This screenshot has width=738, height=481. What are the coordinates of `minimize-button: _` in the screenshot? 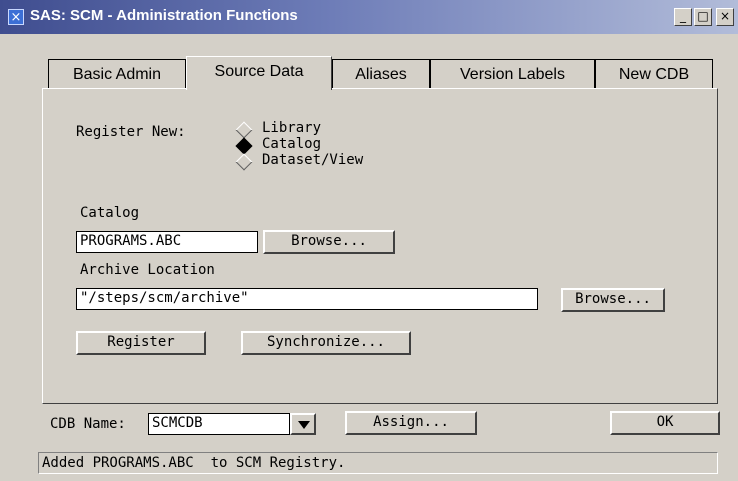 It's located at (683, 17).